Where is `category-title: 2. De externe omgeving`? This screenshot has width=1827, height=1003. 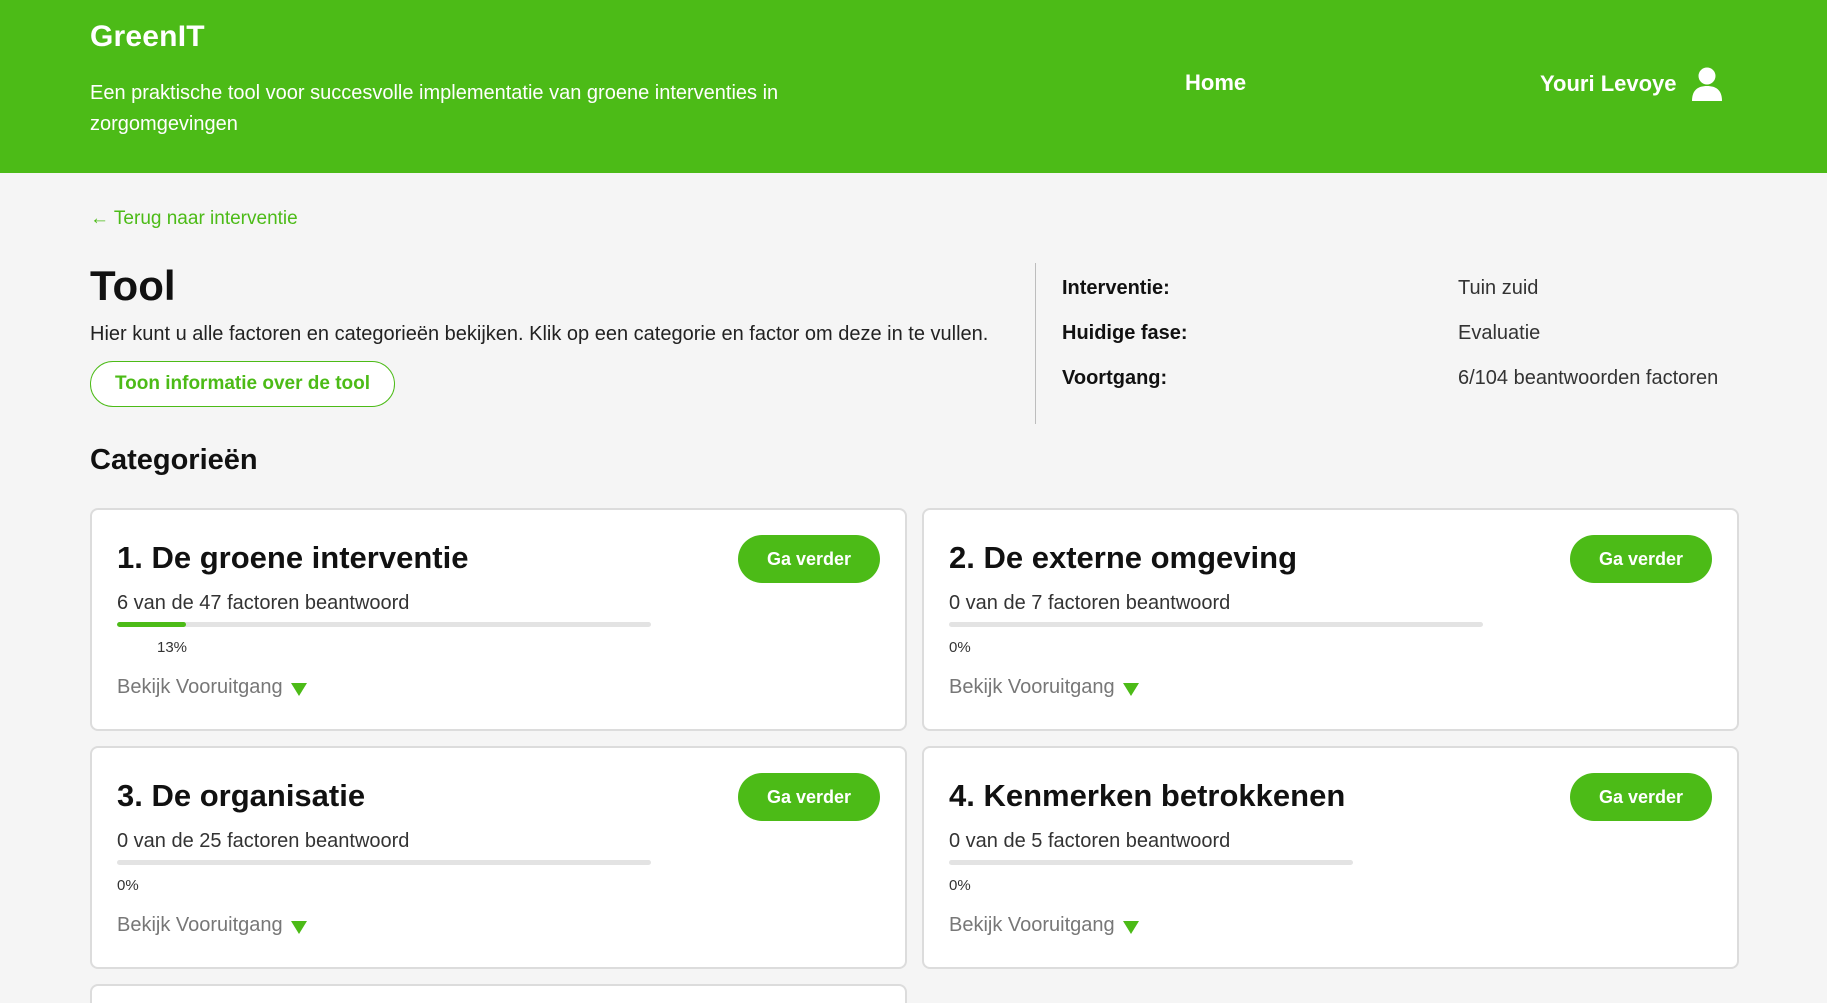
category-title: 2. De externe omgeving is located at coordinates (1123, 557).